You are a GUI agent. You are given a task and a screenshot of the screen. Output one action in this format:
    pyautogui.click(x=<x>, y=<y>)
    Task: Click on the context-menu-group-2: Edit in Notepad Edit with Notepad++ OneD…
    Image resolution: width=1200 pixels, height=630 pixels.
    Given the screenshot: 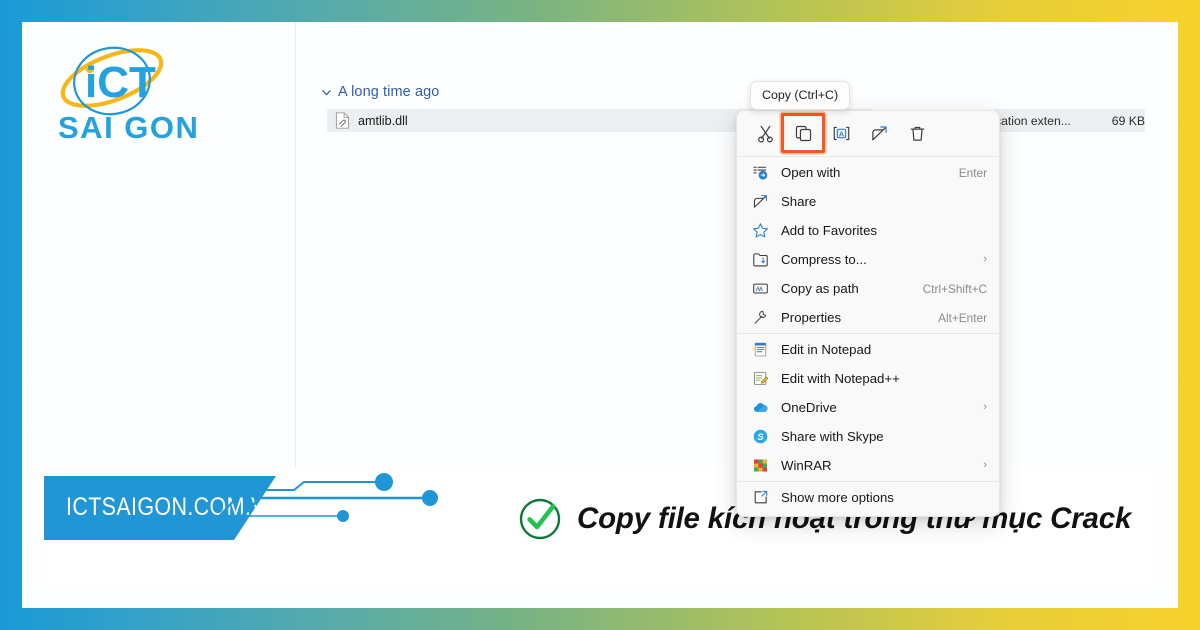 What is the action you would take?
    pyautogui.click(x=868, y=407)
    